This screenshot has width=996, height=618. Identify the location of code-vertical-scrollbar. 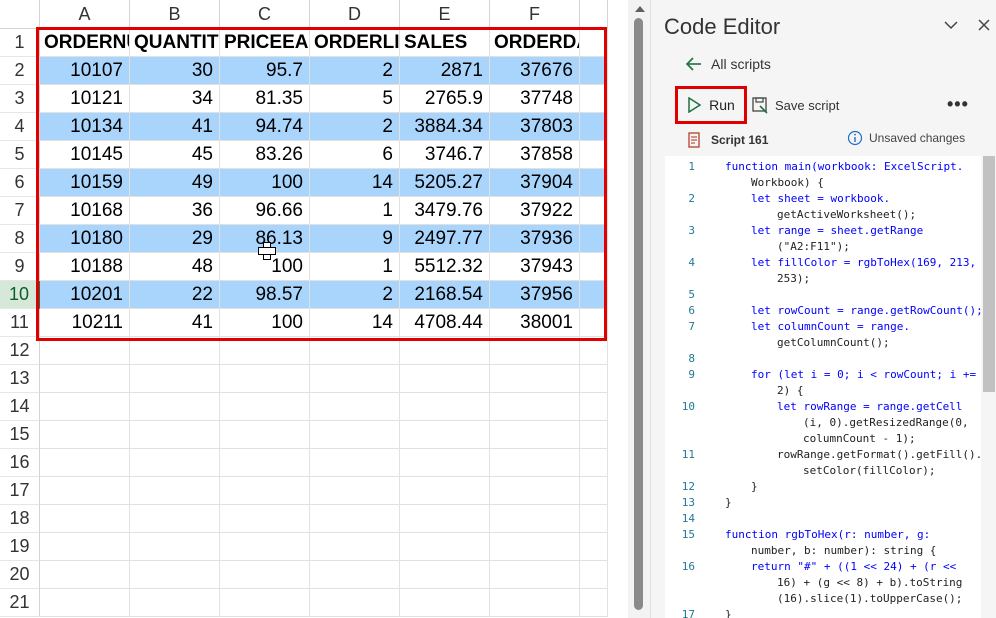
(988, 387).